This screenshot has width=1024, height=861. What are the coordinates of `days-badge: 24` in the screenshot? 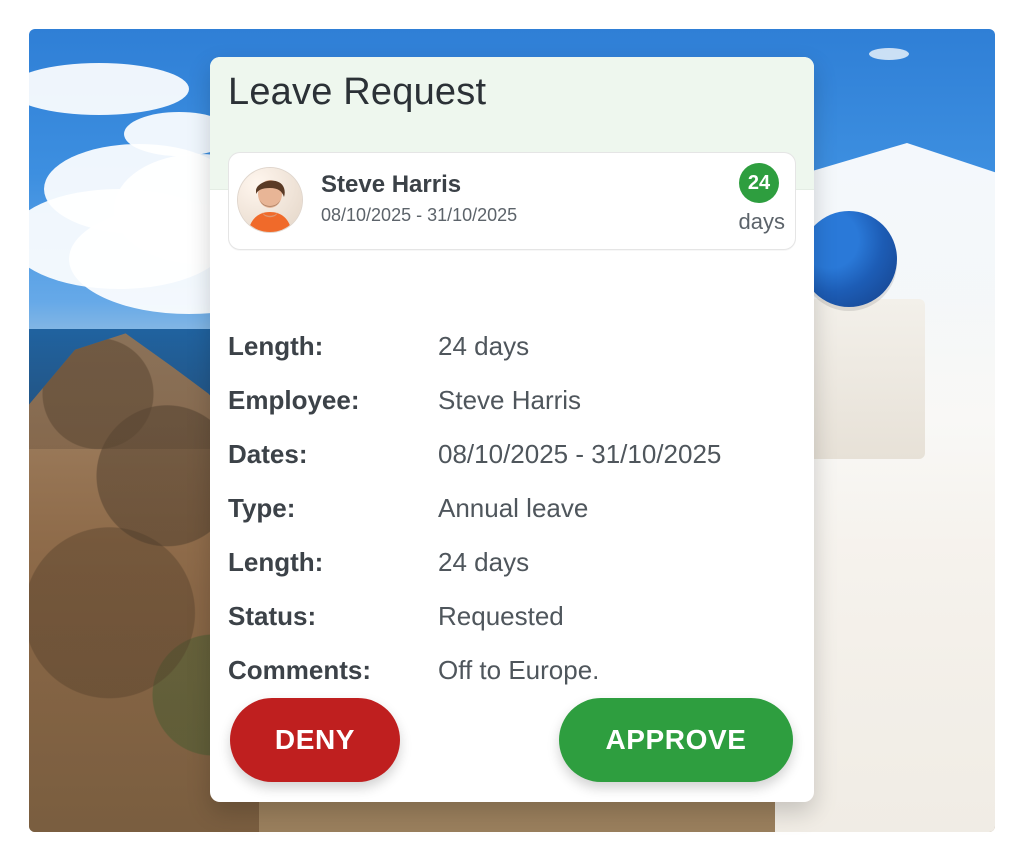 It's located at (759, 183).